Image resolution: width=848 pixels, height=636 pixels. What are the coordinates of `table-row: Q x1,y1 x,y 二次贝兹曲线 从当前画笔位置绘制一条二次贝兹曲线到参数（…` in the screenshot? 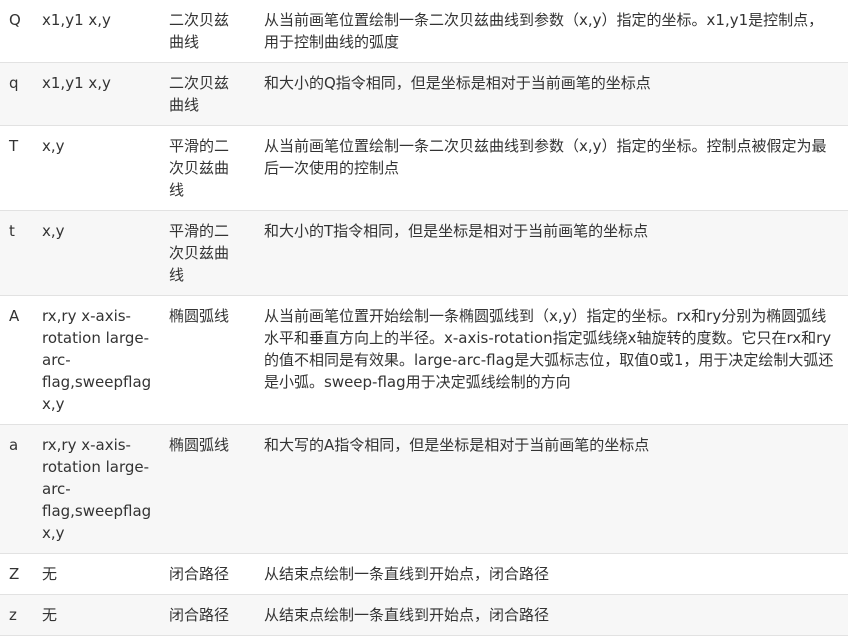 It's located at (424, 31).